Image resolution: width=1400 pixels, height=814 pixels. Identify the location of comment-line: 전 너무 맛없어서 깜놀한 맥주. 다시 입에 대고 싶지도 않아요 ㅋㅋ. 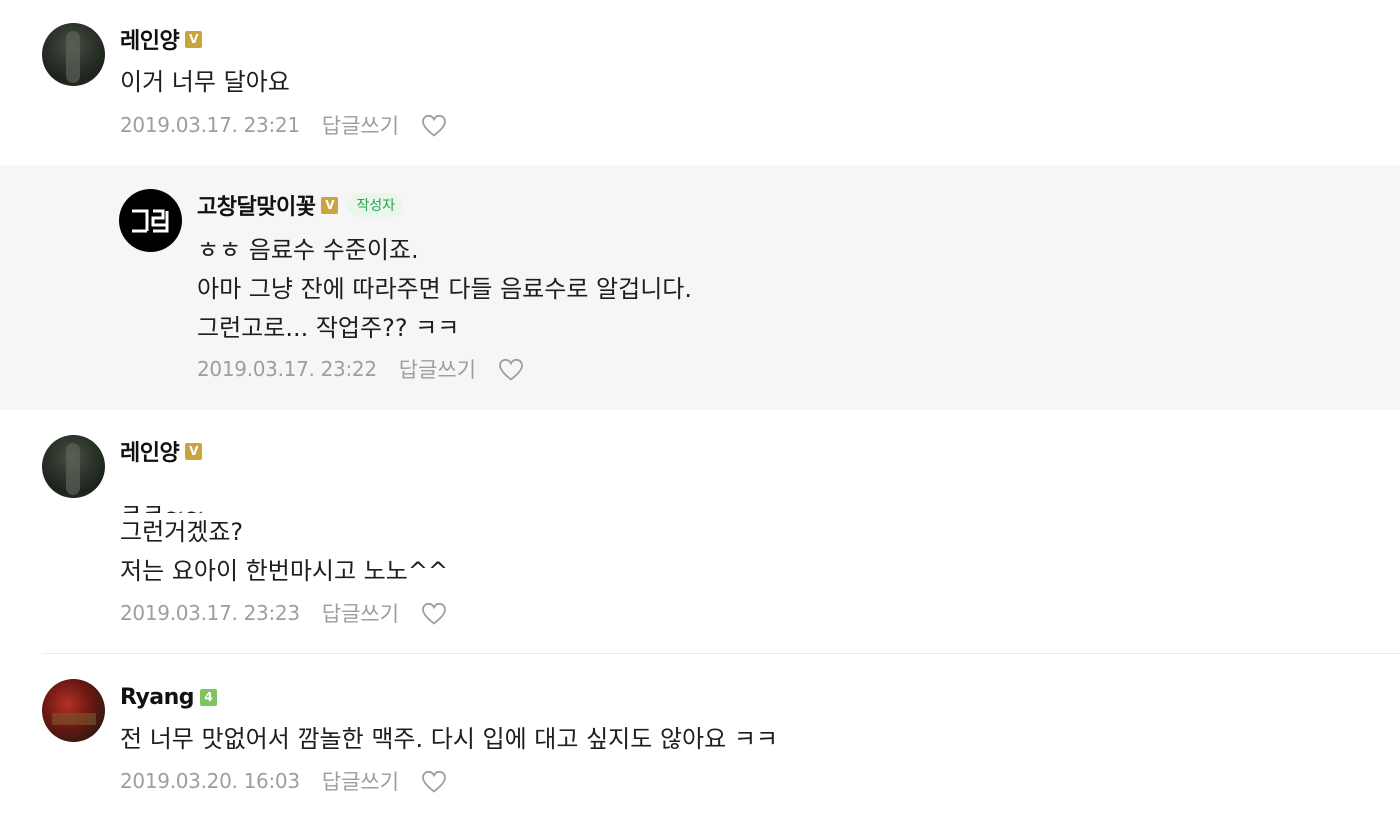
(449, 739).